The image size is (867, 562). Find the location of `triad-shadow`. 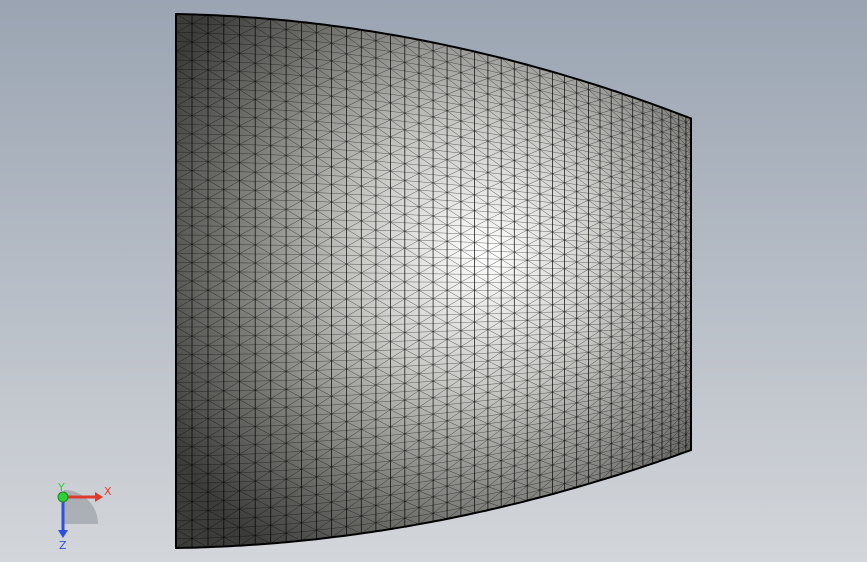

triad-shadow is located at coordinates (81, 507).